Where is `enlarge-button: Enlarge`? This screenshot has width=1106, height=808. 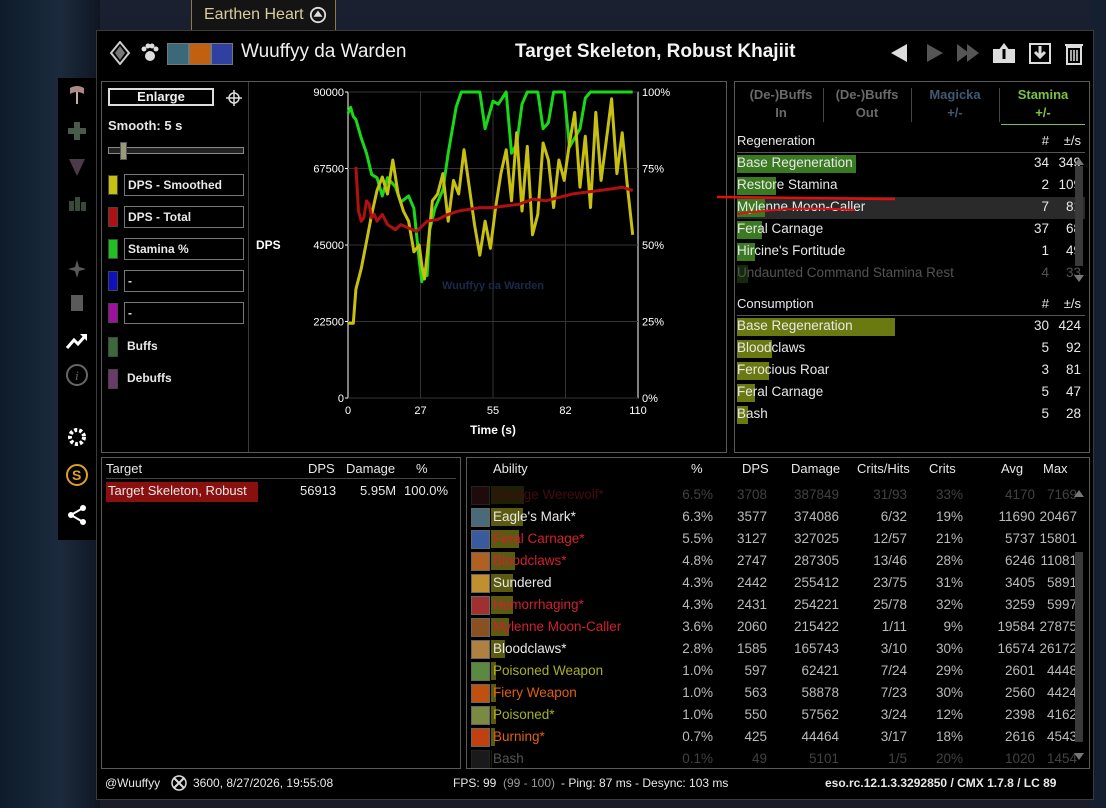 enlarge-button: Enlarge is located at coordinates (161, 97).